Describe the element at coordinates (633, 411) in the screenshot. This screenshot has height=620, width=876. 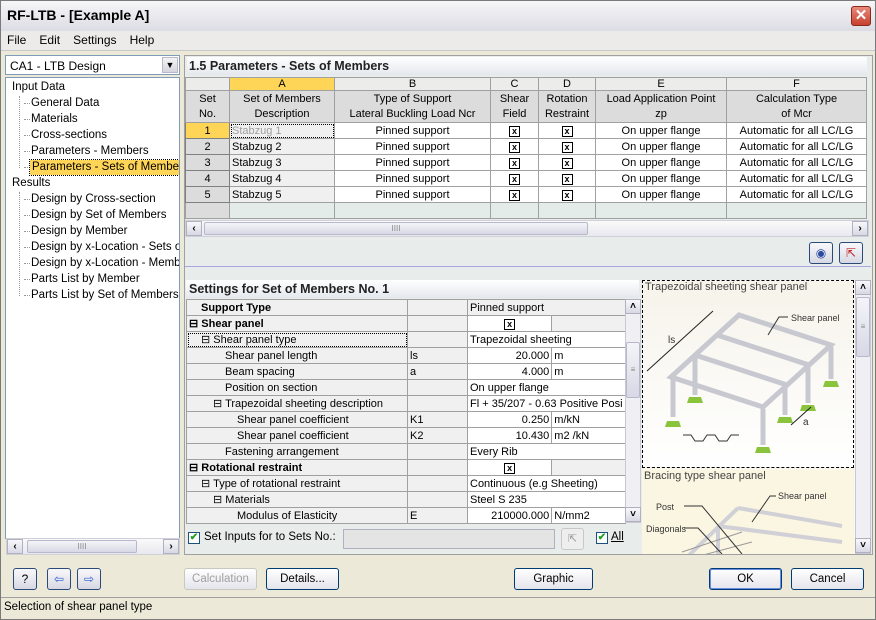
I see `settings-vertical-scrollbar: ˄ ≡ ˅` at that location.